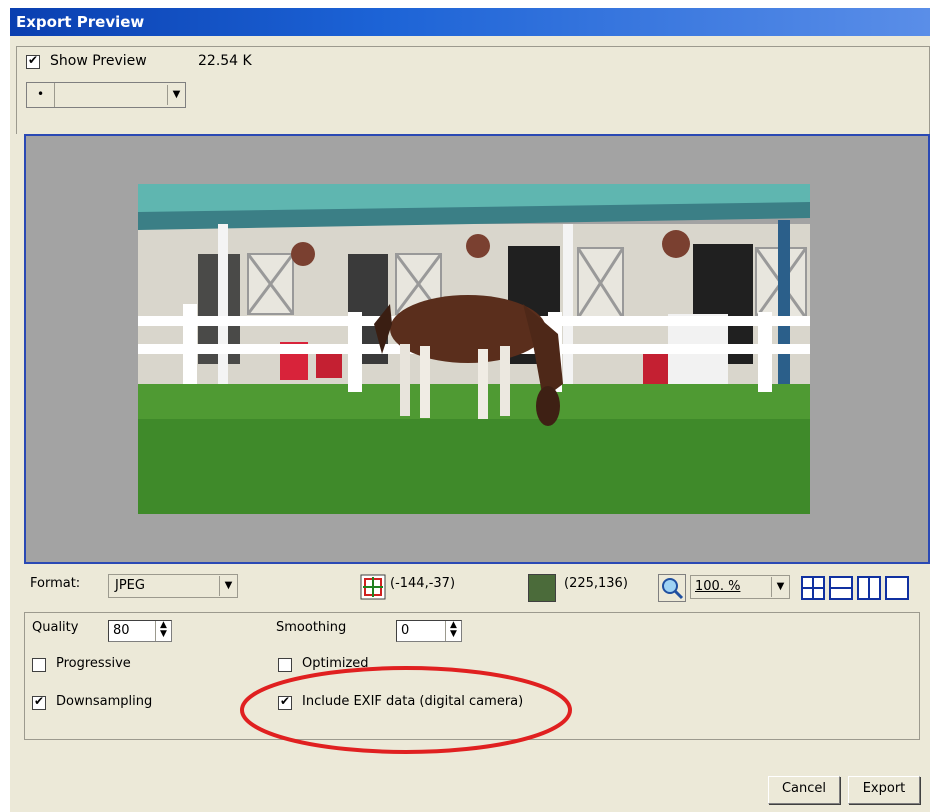 This screenshot has width=930, height=812. What do you see at coordinates (373, 587) in the screenshot?
I see `crop-icon` at bounding box center [373, 587].